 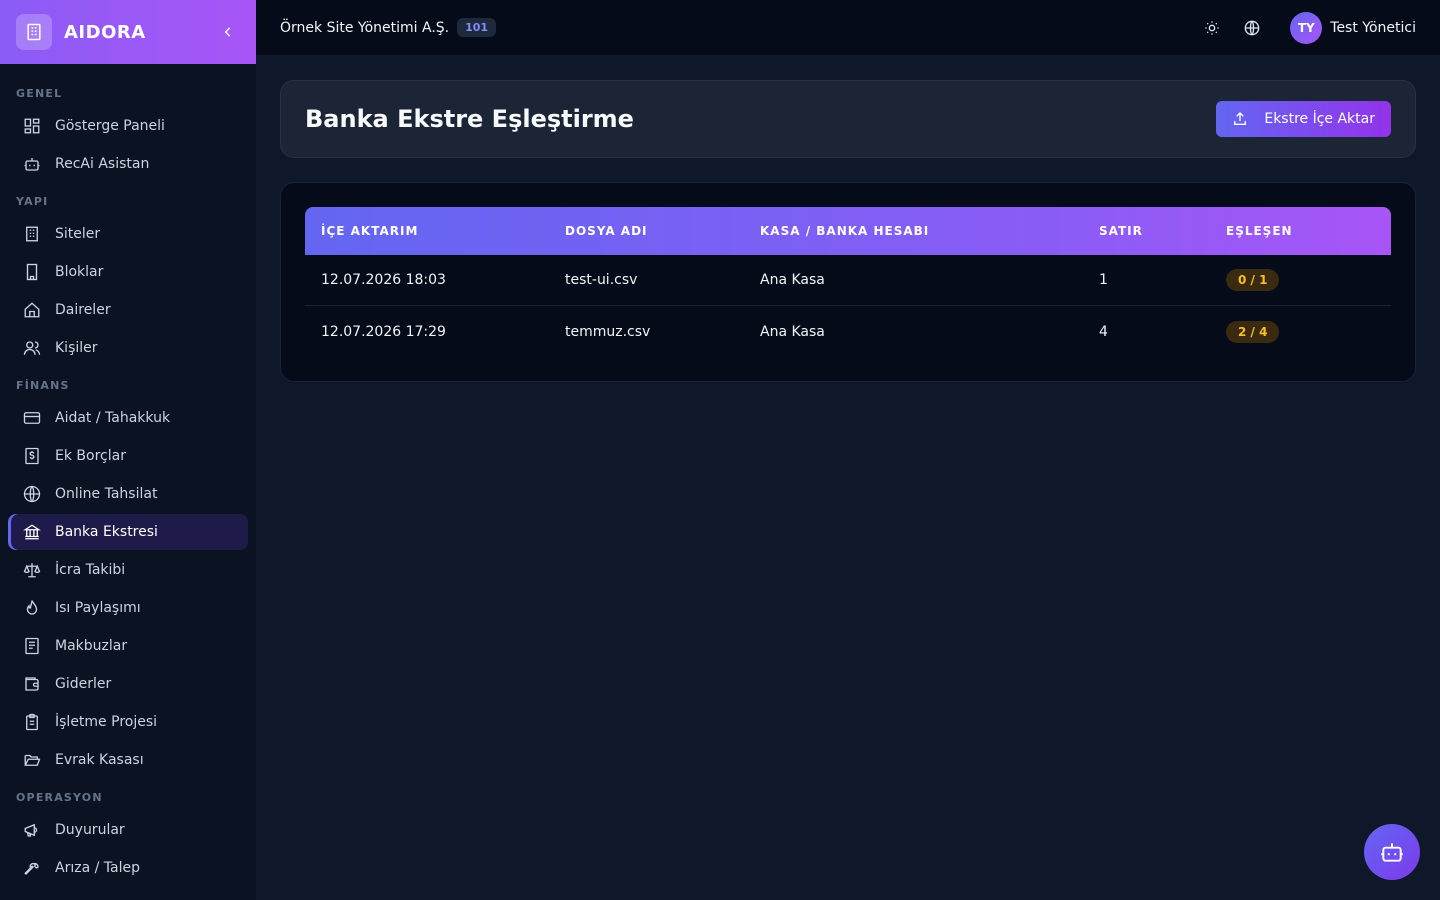 I want to click on sidebar-item-aidat: Aidat / Tahakkuk, so click(x=128, y=418).